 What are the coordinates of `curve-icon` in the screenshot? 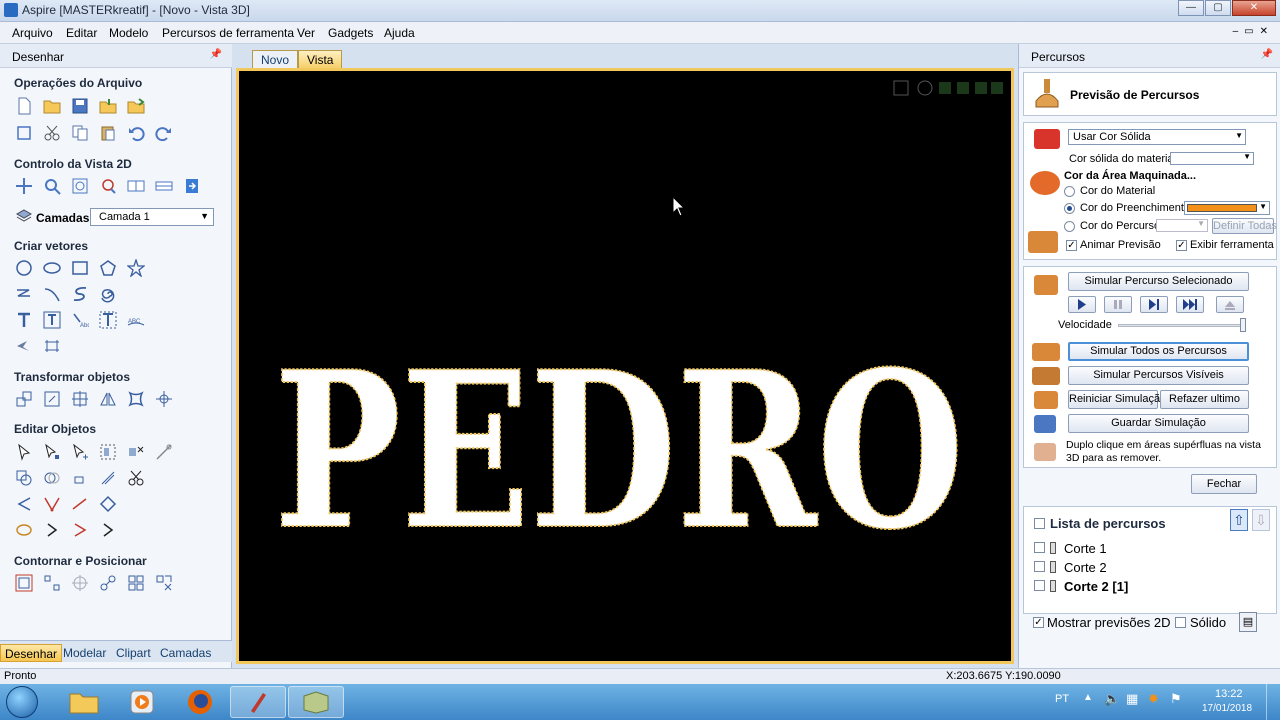 It's located at (80, 294).